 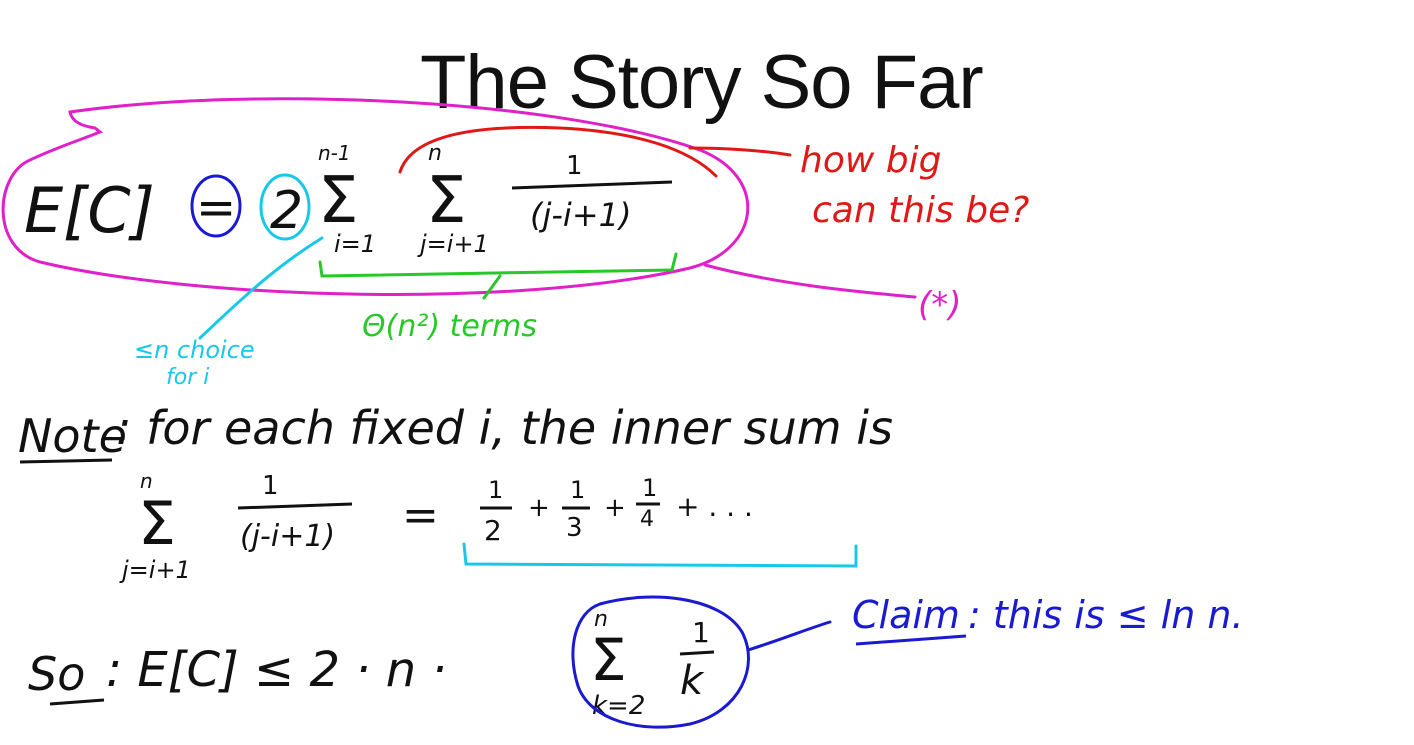 I want to click on green-pointer, so click(x=492, y=287).